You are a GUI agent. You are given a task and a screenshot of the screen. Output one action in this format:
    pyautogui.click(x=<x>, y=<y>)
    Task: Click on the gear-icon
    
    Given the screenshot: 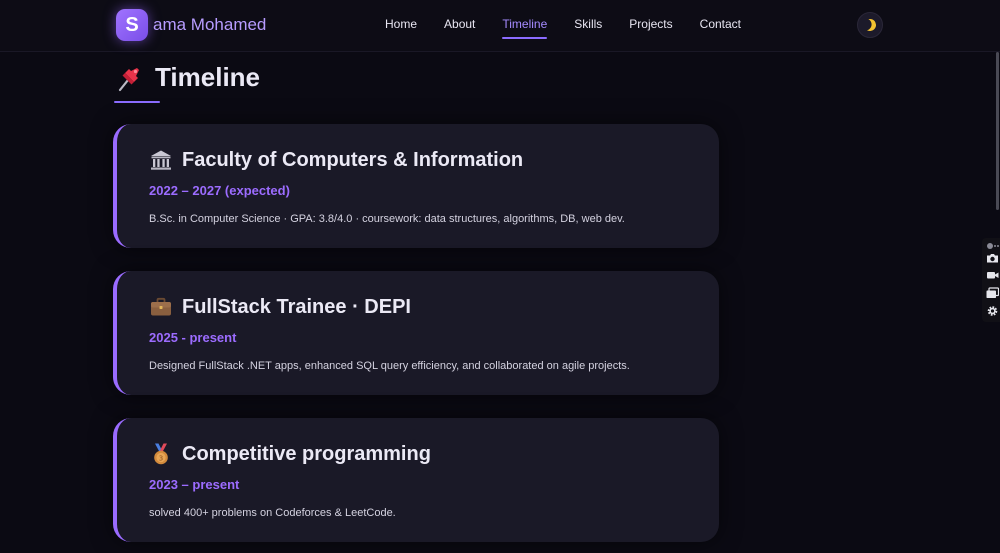 What is the action you would take?
    pyautogui.click(x=992, y=311)
    